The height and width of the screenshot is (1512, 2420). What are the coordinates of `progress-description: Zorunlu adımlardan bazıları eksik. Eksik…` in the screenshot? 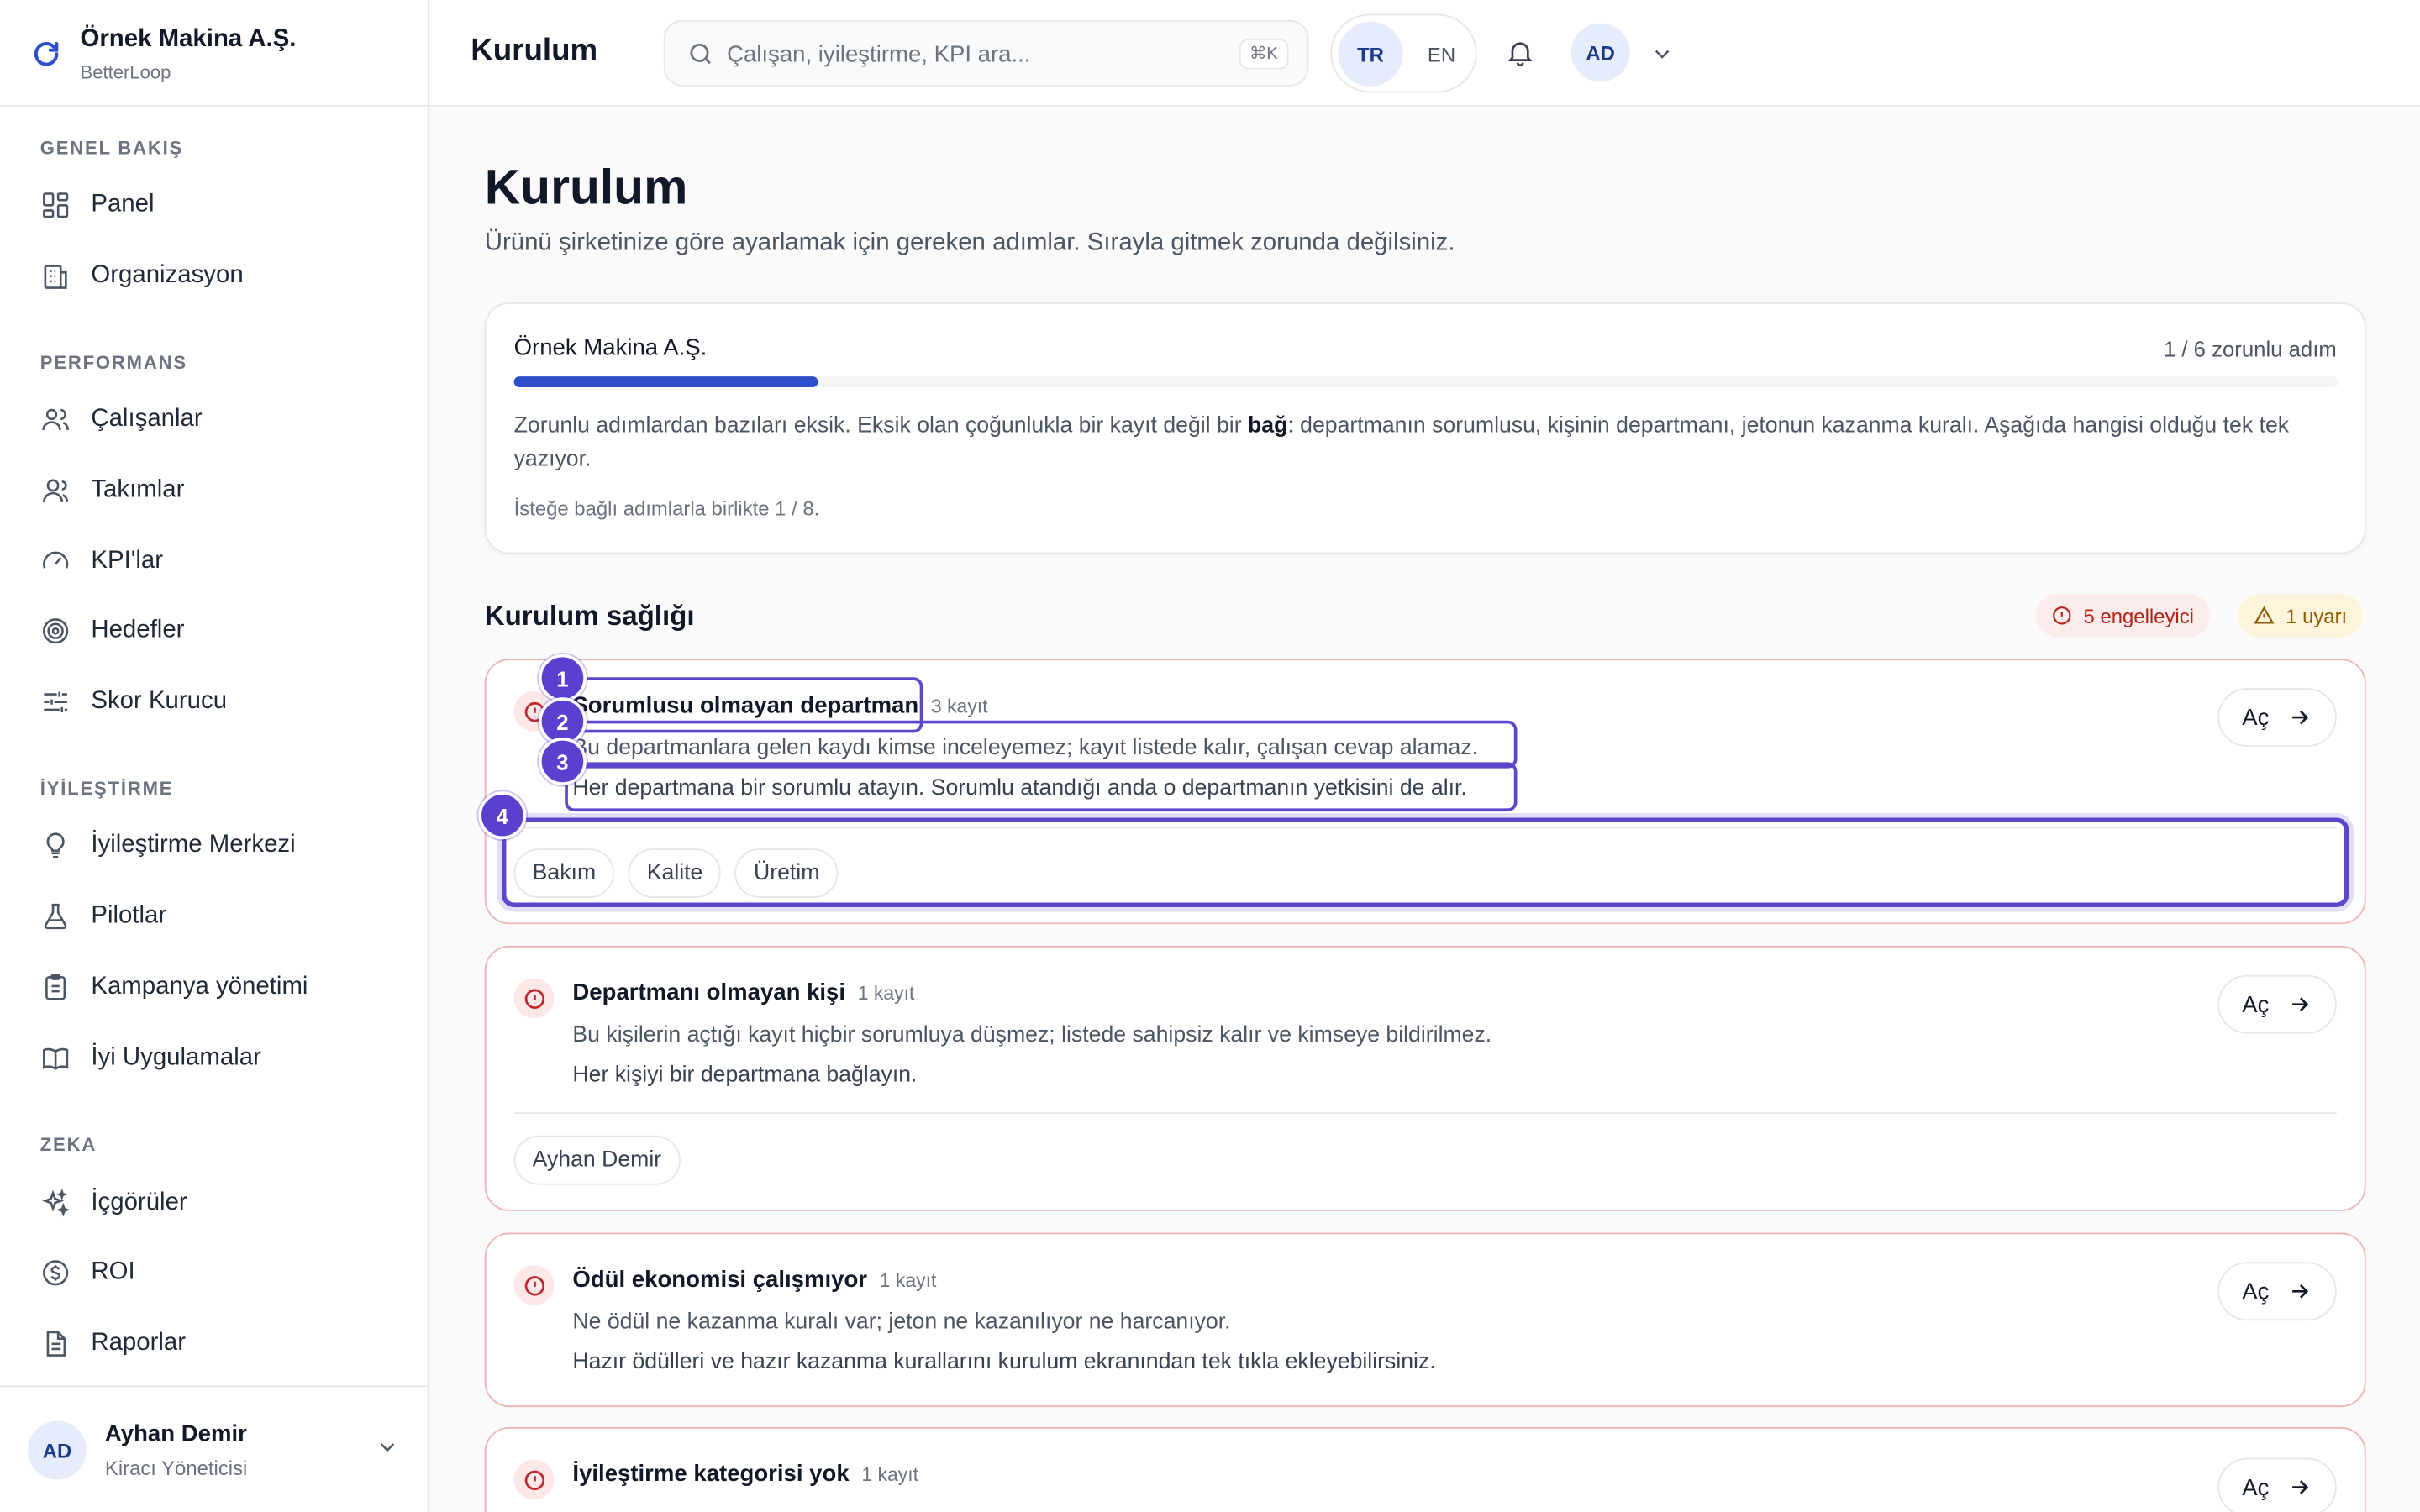 It's located at (1402, 443).